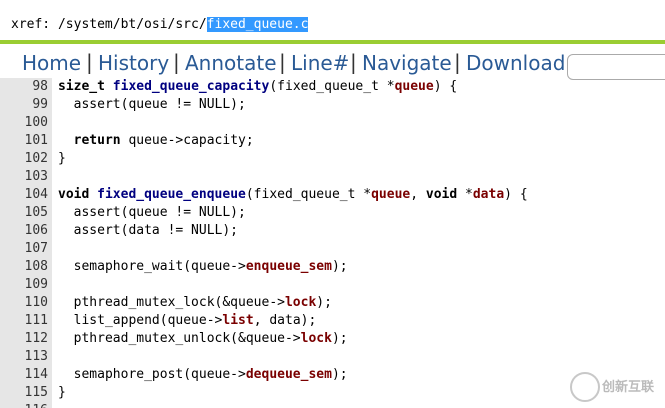  I want to click on code-line: 112 pthread_mutex_unlock(&queue->lock);, so click(332, 339).